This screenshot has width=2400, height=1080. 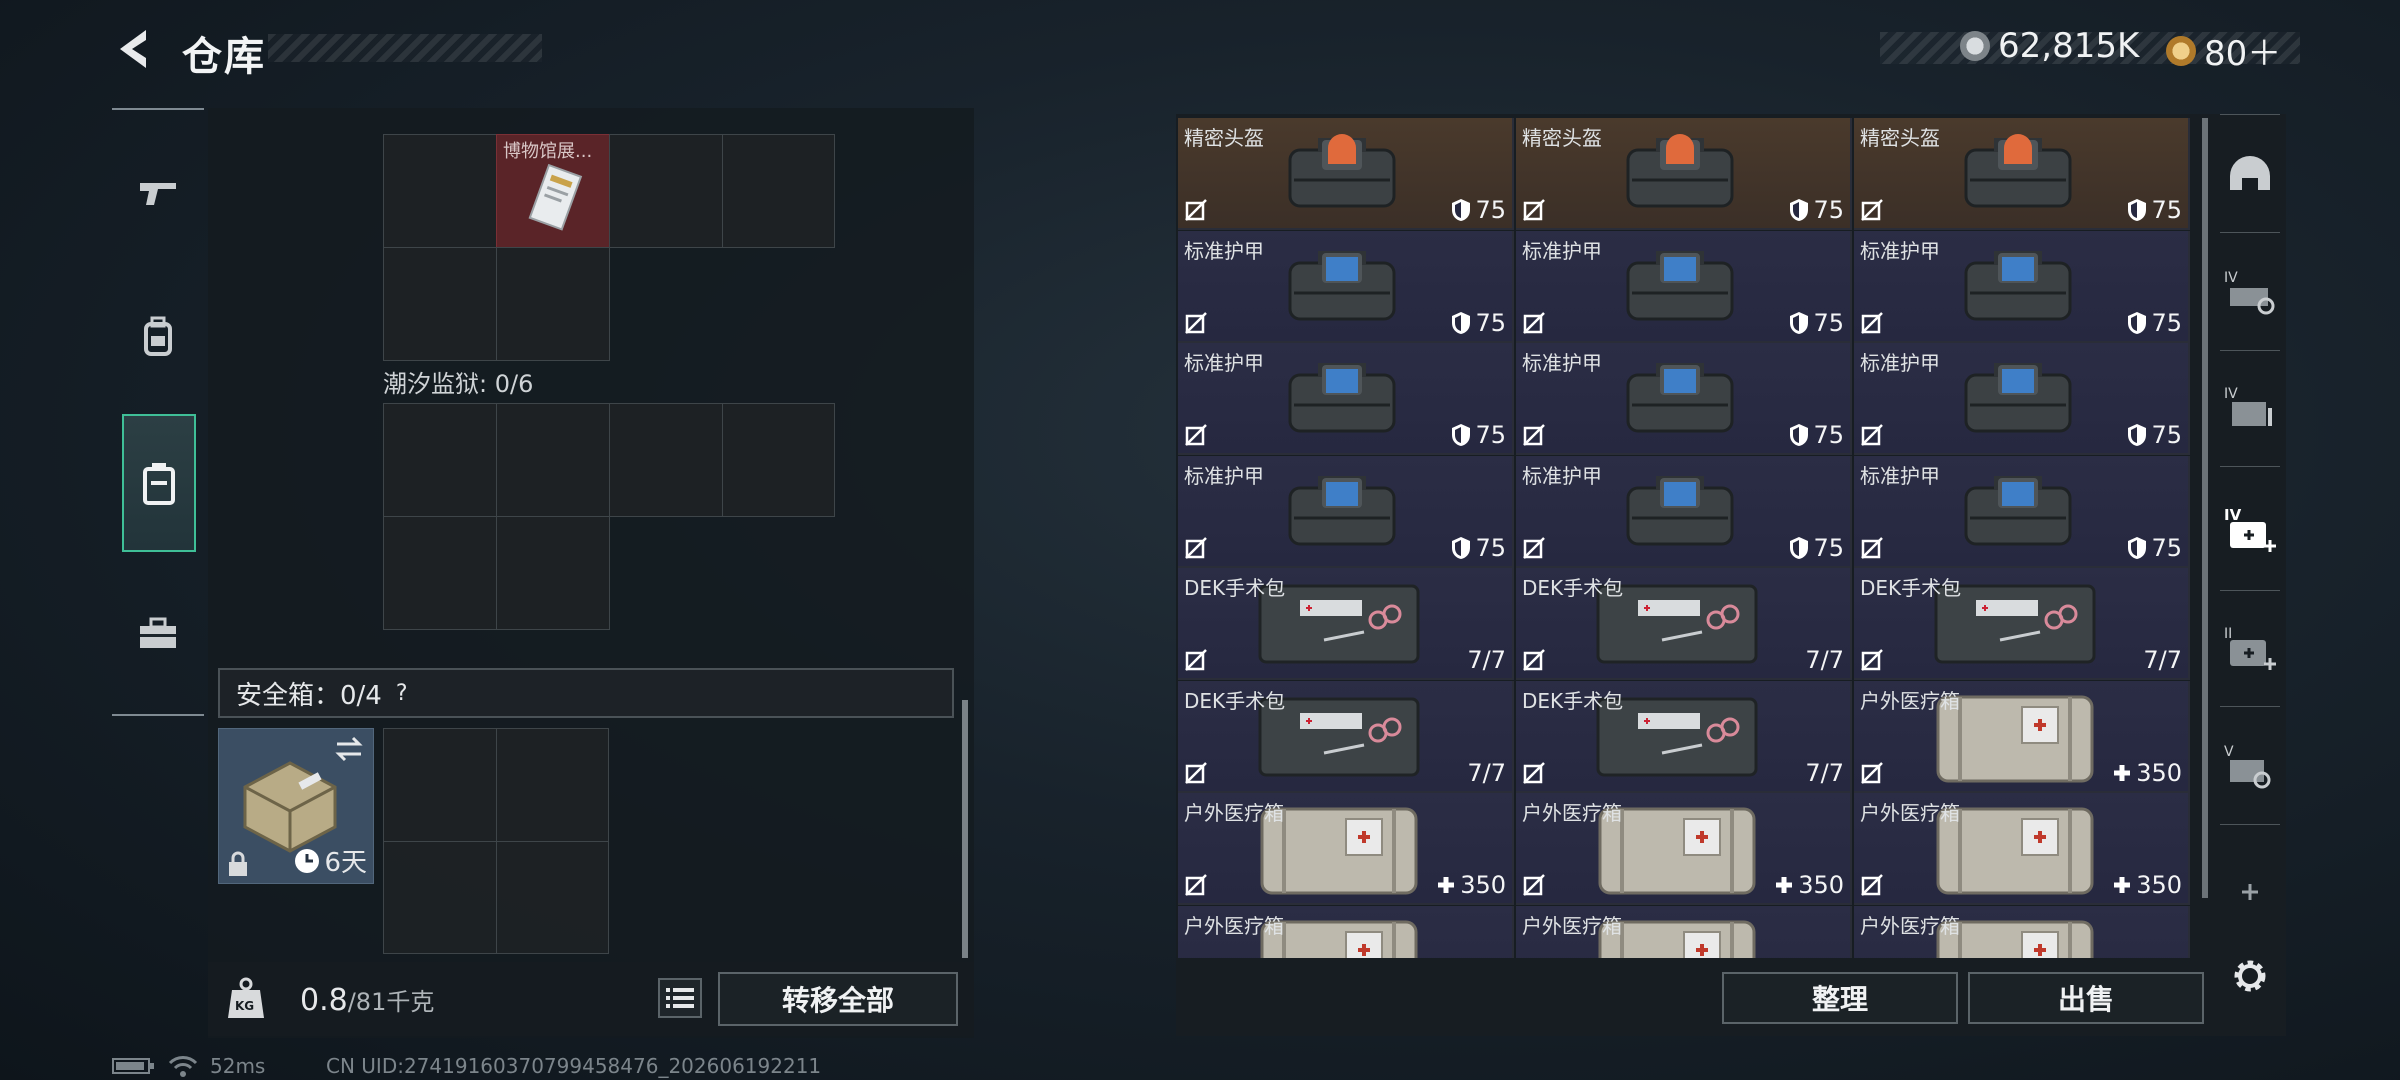 What do you see at coordinates (574, 1066) in the screenshot?
I see `uid-text: CN UID:27419160370799458476_202606192211` at bounding box center [574, 1066].